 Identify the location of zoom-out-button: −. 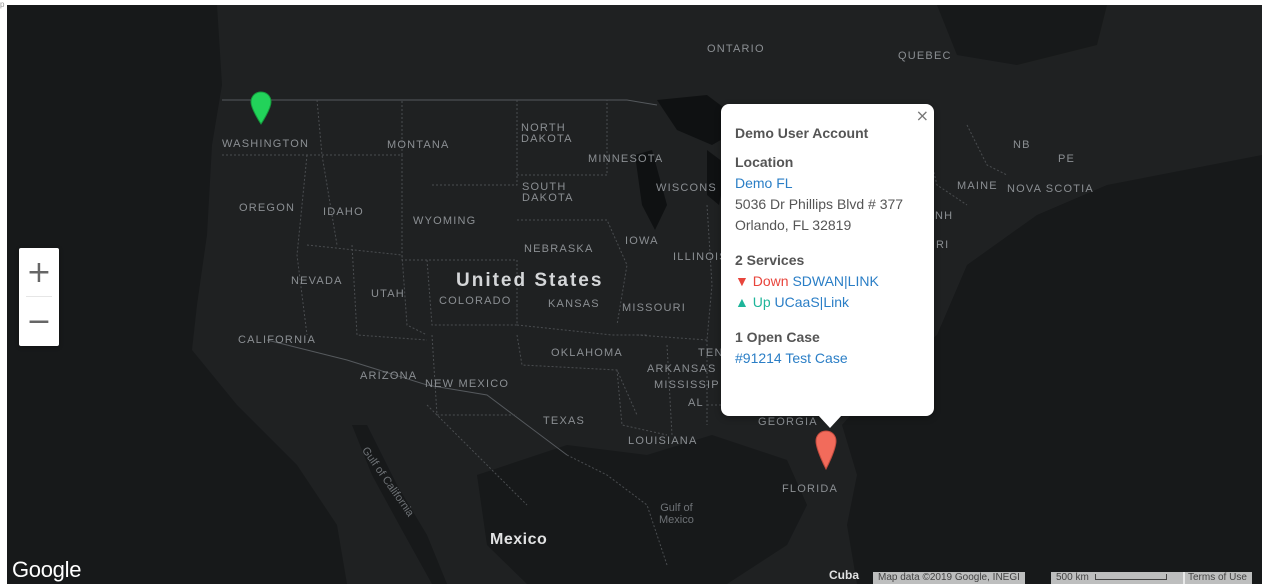
(39, 321).